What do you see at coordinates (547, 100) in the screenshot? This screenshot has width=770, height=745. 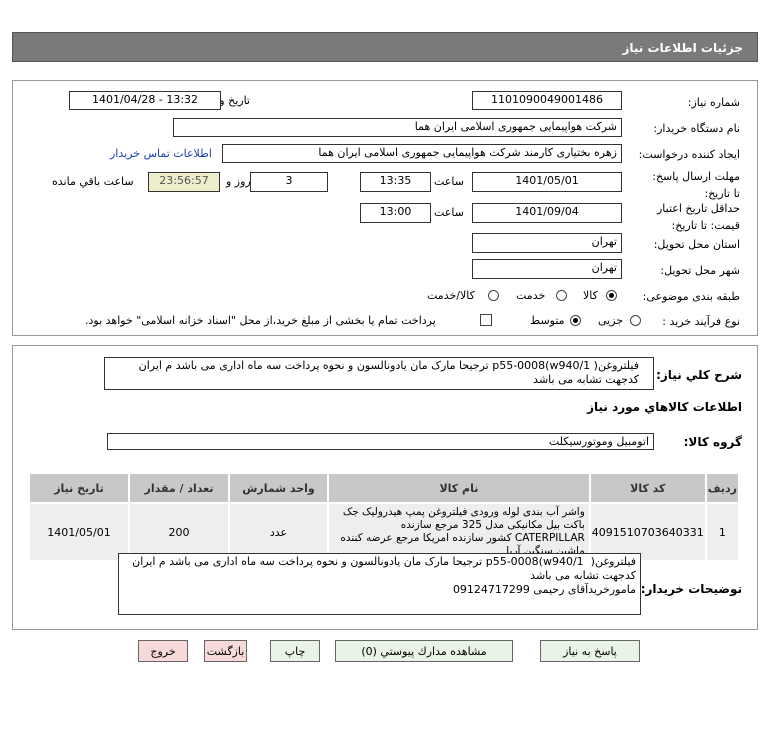 I see `need-number-field: 1101090049001486` at bounding box center [547, 100].